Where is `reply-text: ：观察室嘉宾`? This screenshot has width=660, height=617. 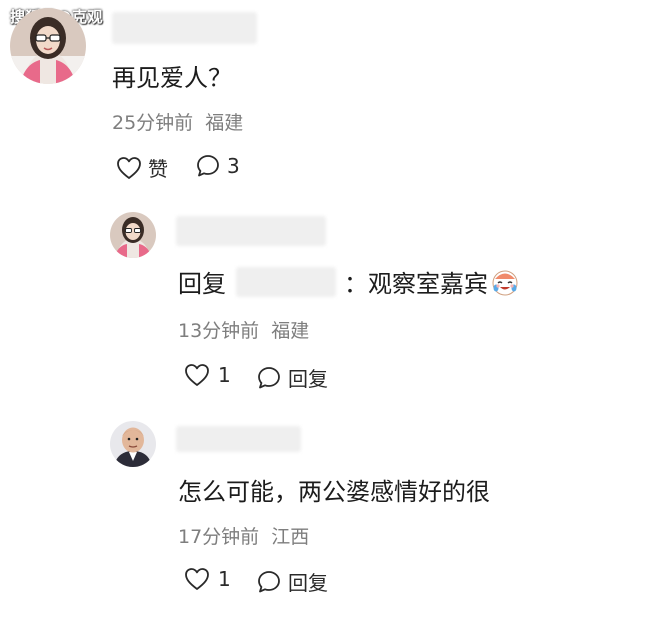
reply-text: ：观察室嘉宾 is located at coordinates (416, 284).